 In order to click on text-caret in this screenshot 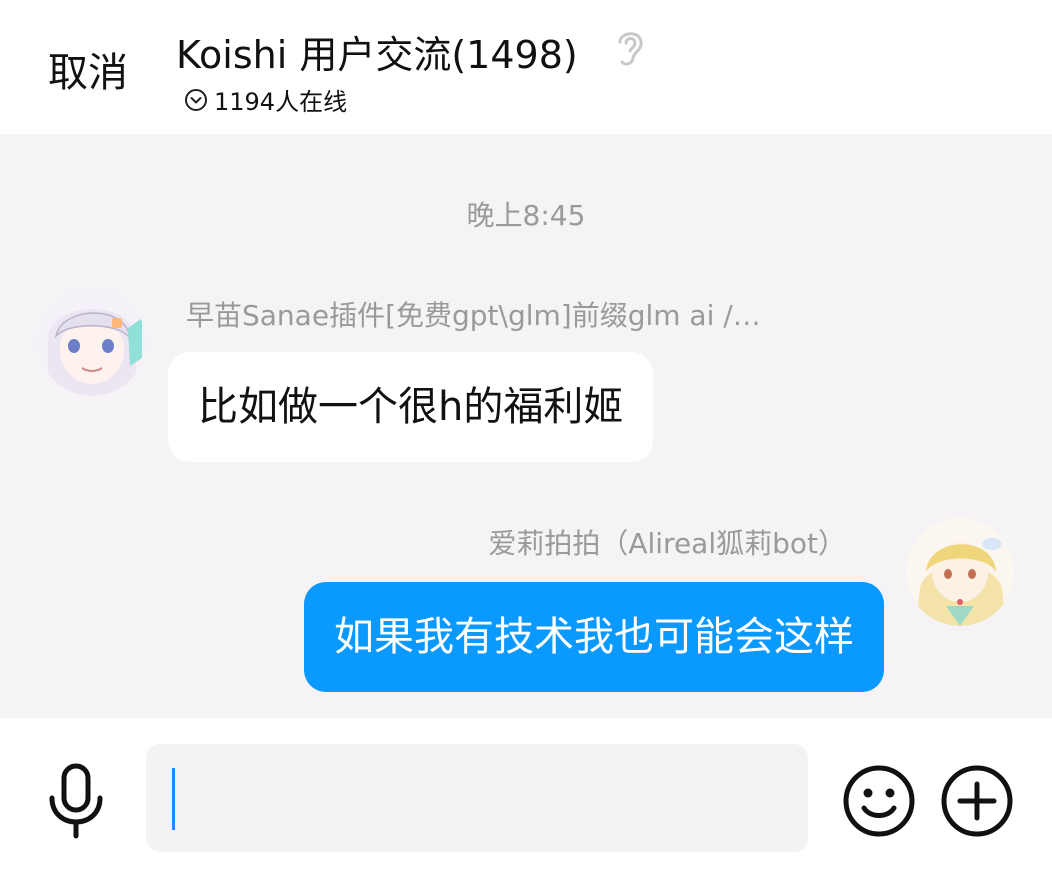, I will do `click(173, 799)`.